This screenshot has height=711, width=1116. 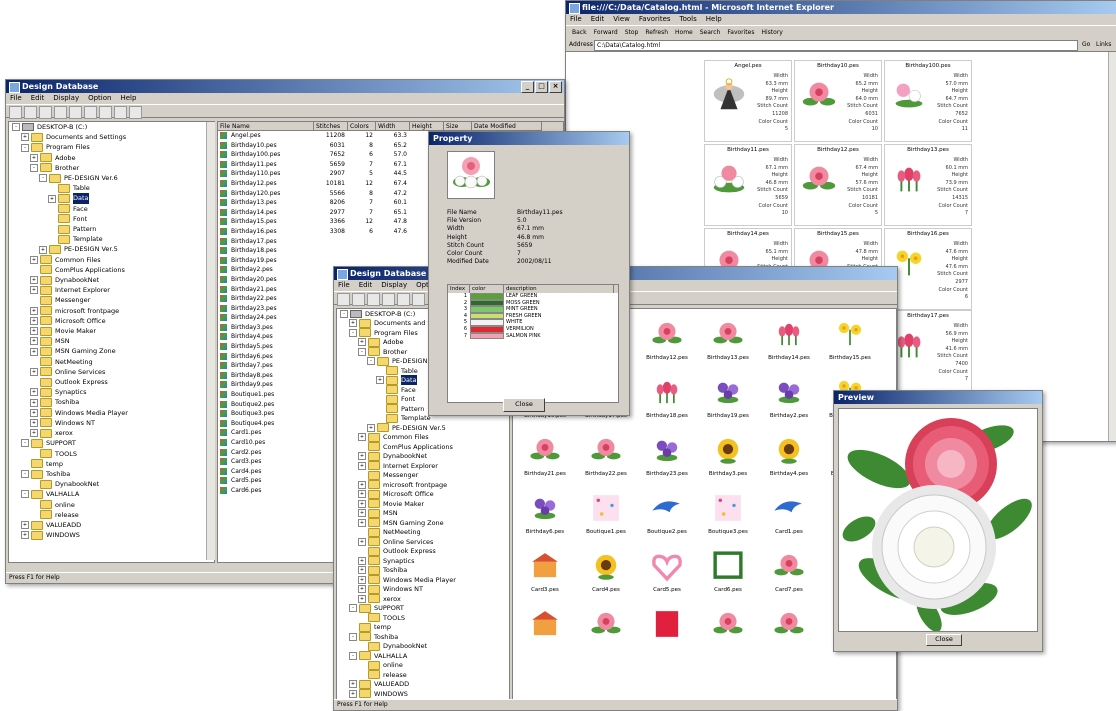 I want to click on tree-node: - Toshiba, so click(x=111, y=474).